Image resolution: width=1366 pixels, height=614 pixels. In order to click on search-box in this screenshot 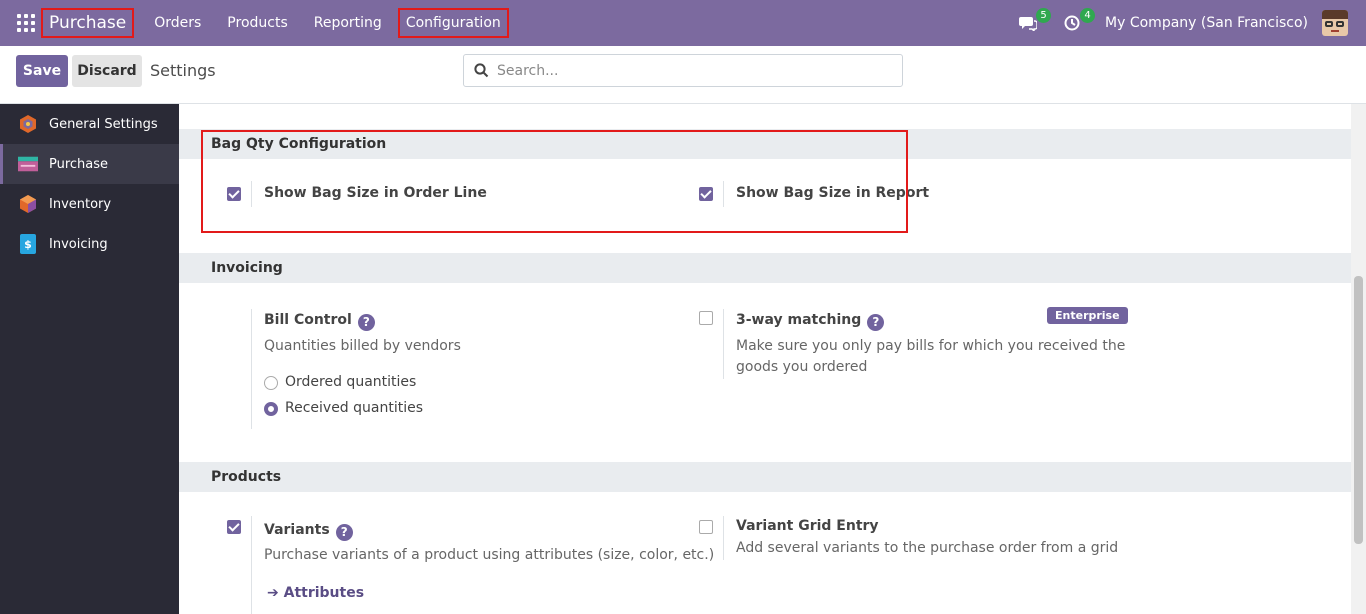, I will do `click(683, 70)`.